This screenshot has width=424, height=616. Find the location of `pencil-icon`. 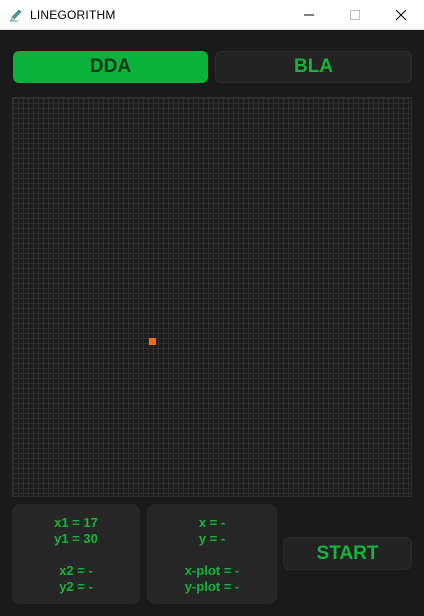

pencil-icon is located at coordinates (16, 15).